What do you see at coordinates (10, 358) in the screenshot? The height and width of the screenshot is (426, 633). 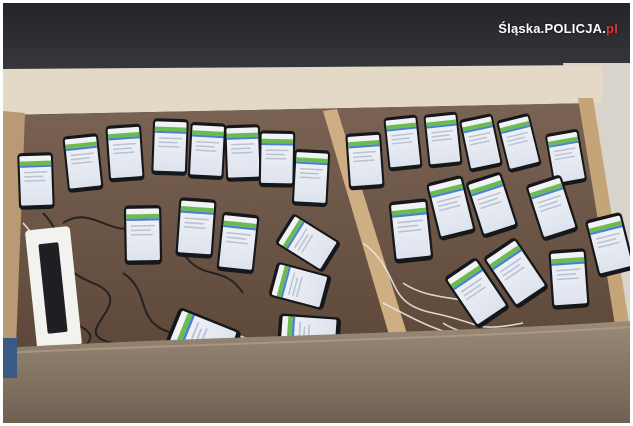 I see `blue-object` at bounding box center [10, 358].